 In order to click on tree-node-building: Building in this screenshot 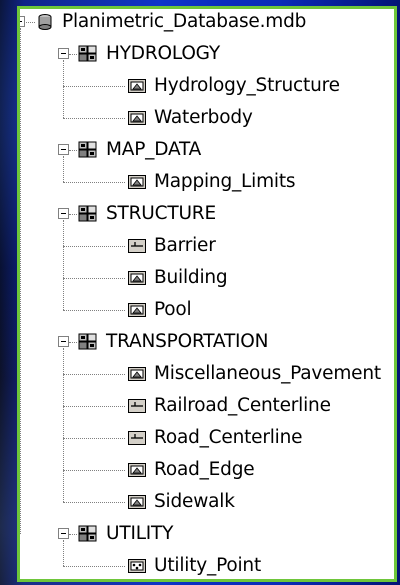, I will do `click(178, 278)`.